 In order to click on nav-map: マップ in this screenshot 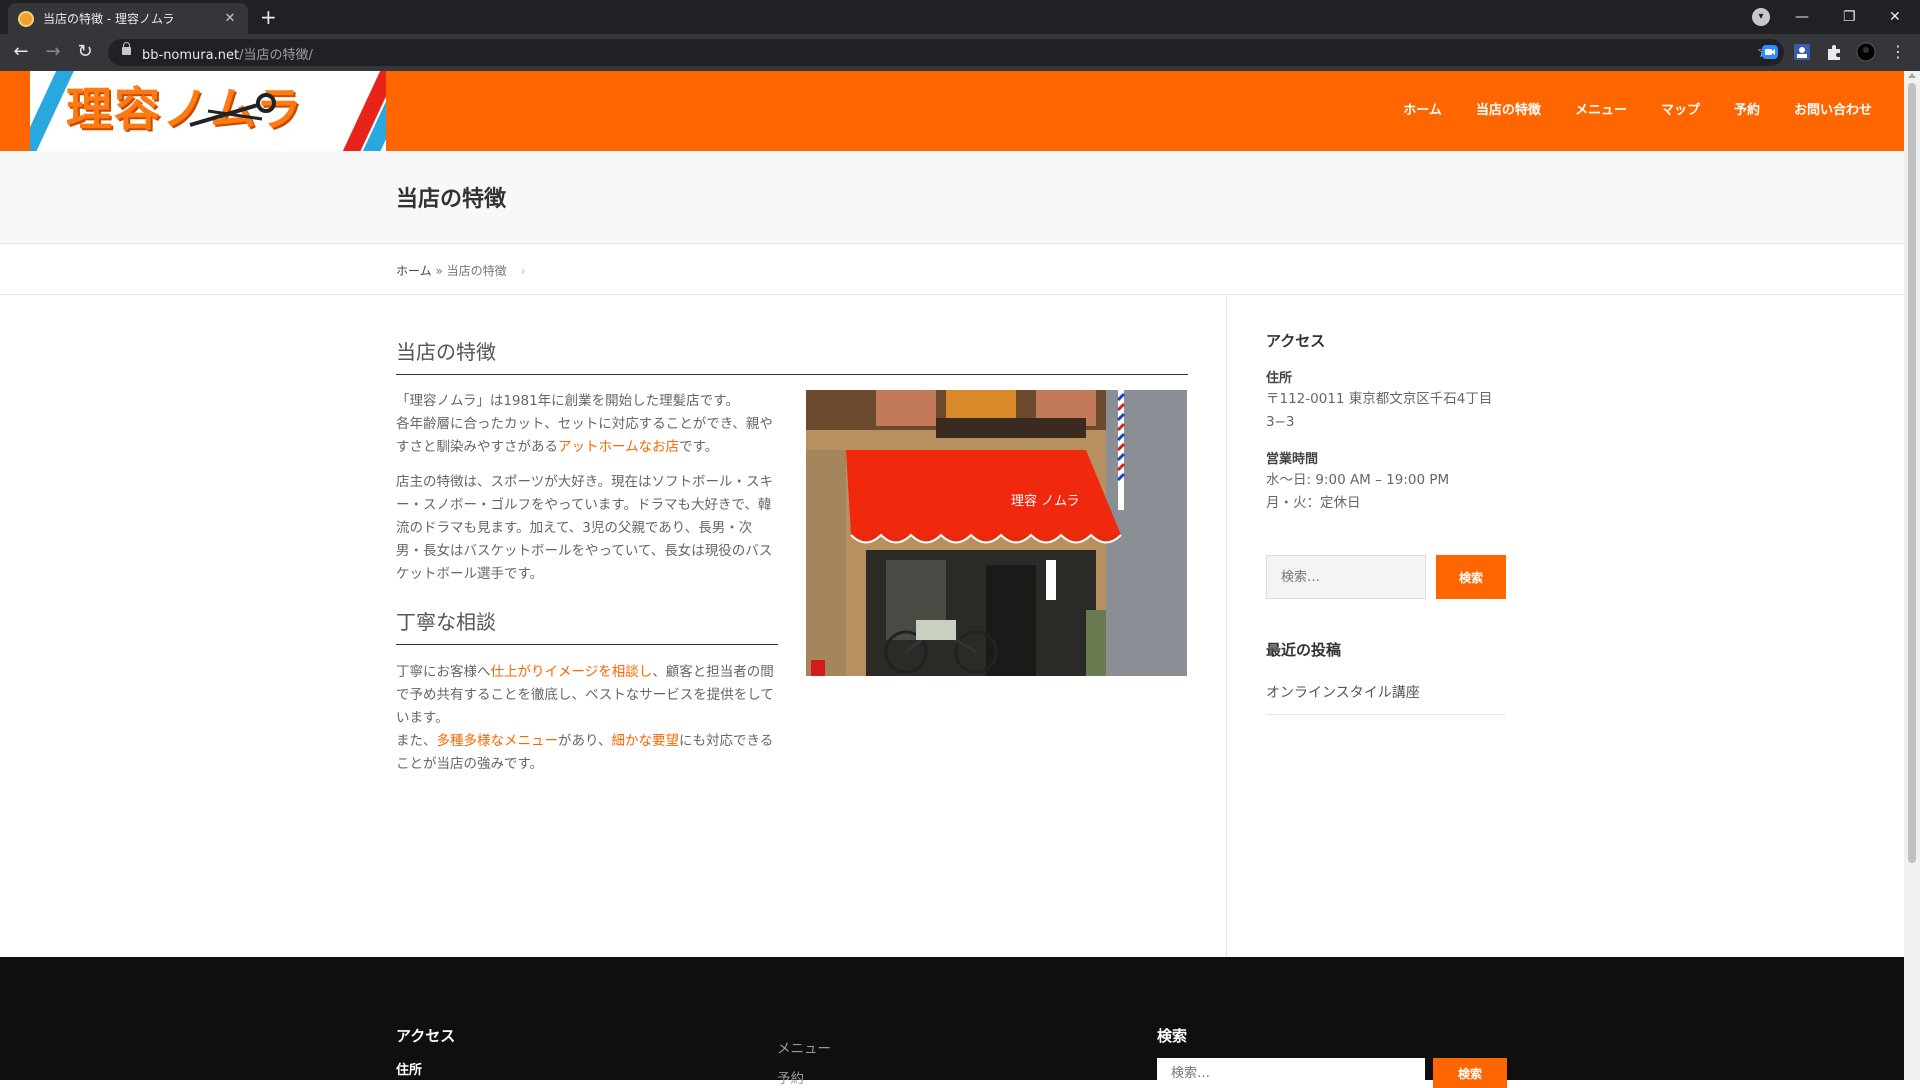, I will do `click(1680, 108)`.